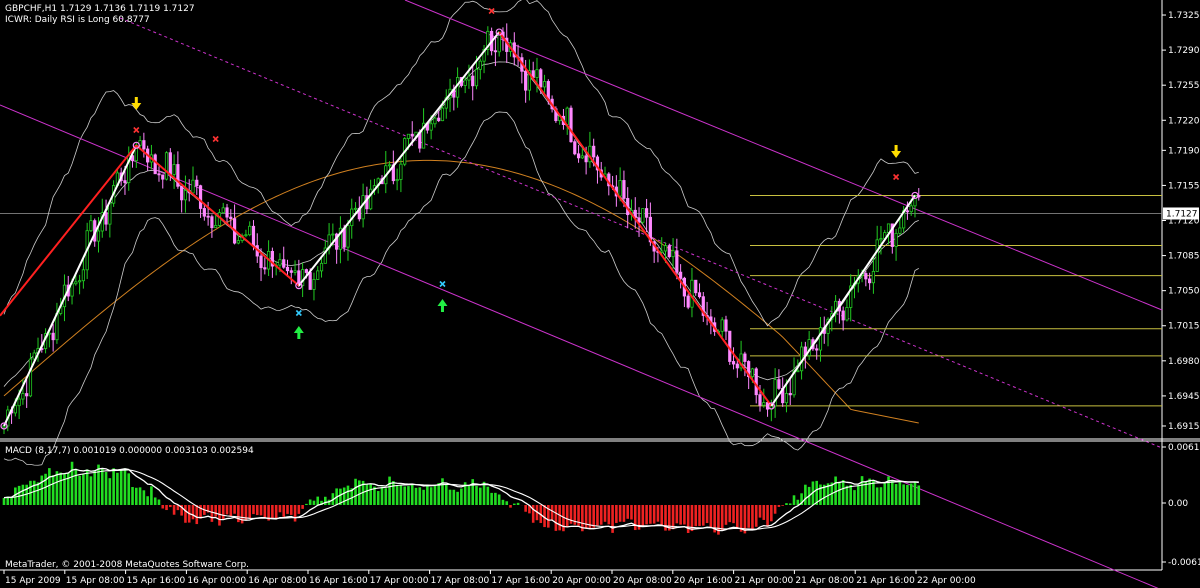 The height and width of the screenshot is (588, 1200). Describe the element at coordinates (1184, 327) in the screenshot. I see `price-tick-label: 1.7015` at that location.